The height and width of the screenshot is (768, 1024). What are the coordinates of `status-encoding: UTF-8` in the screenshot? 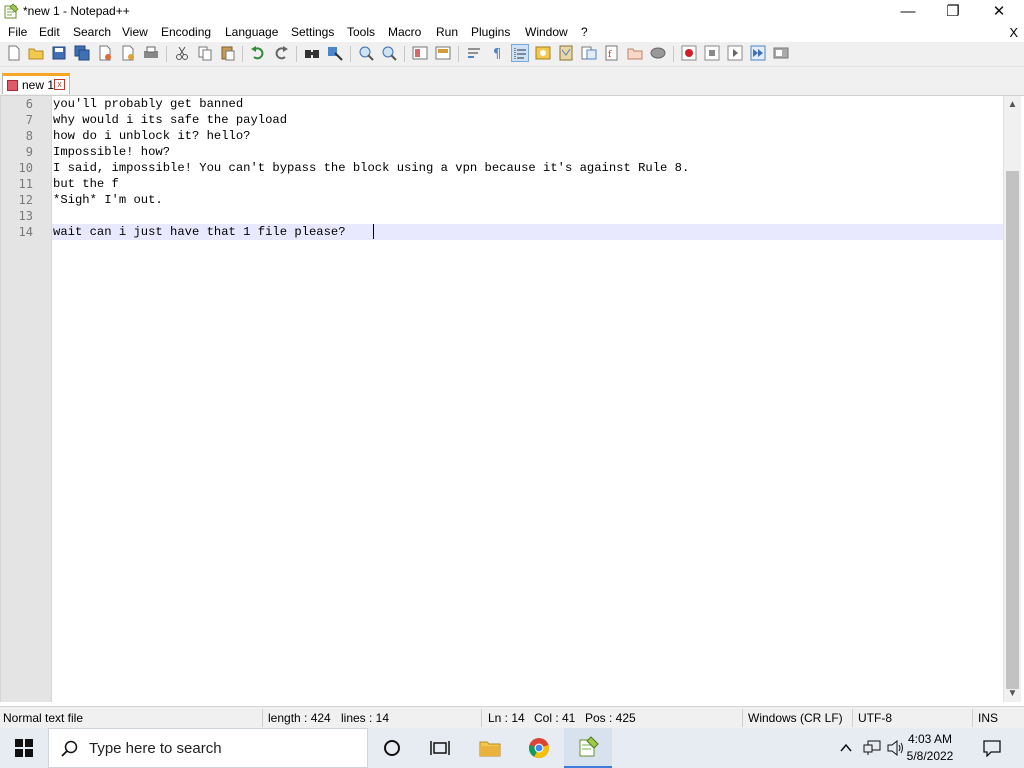 It's located at (875, 718).